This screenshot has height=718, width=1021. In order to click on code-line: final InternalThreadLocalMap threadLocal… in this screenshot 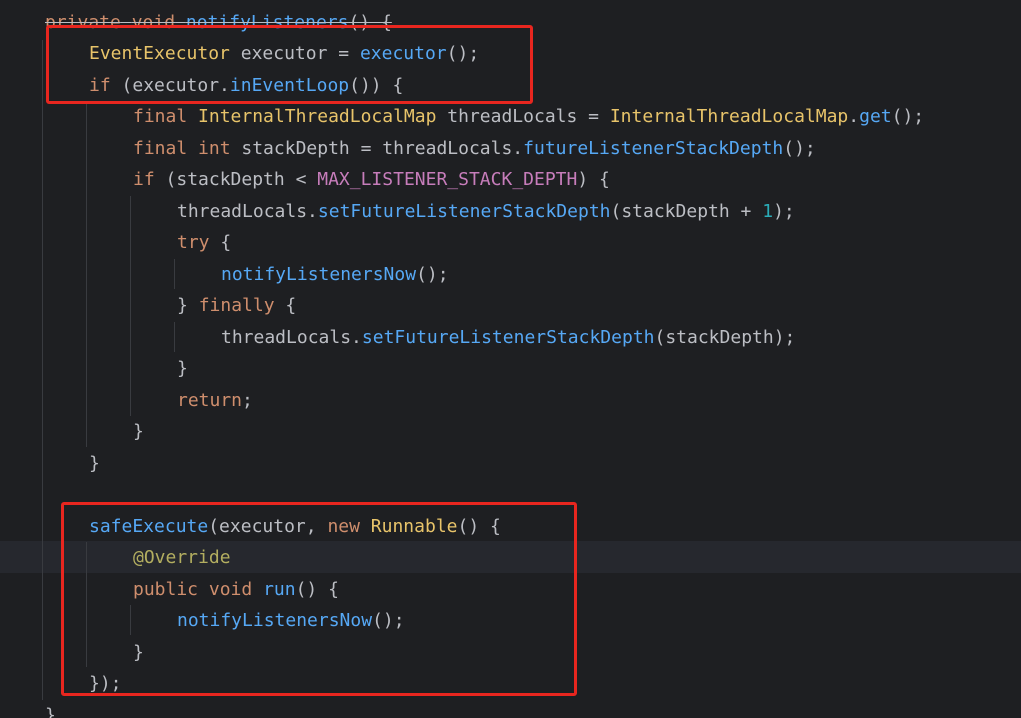, I will do `click(528, 117)`.